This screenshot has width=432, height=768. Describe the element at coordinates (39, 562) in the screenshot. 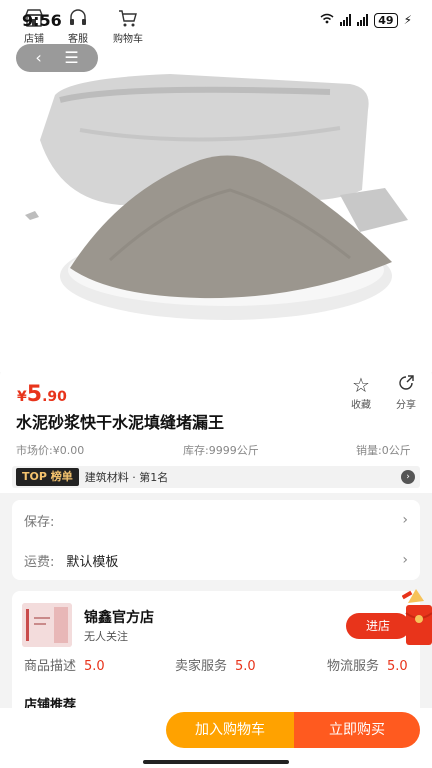

I see `shipping-label: 运费:` at that location.